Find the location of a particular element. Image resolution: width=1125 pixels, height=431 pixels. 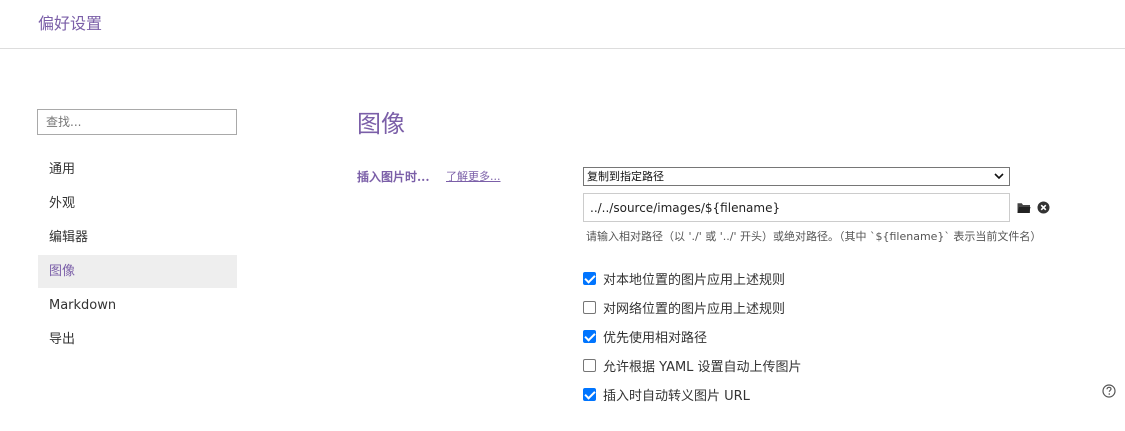

chevron-down-icon is located at coordinates (999, 176).